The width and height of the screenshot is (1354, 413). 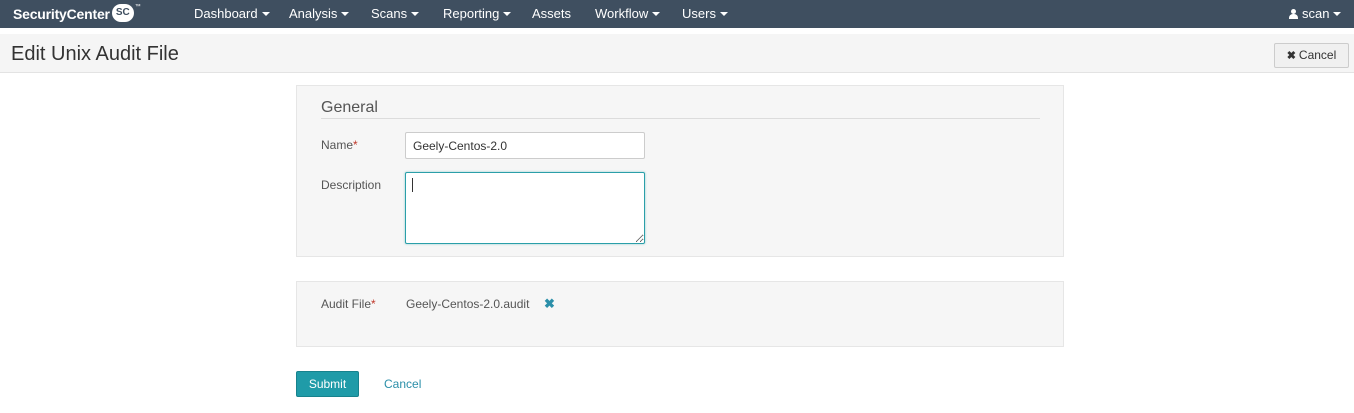 I want to click on text-cursor, so click(x=412, y=185).